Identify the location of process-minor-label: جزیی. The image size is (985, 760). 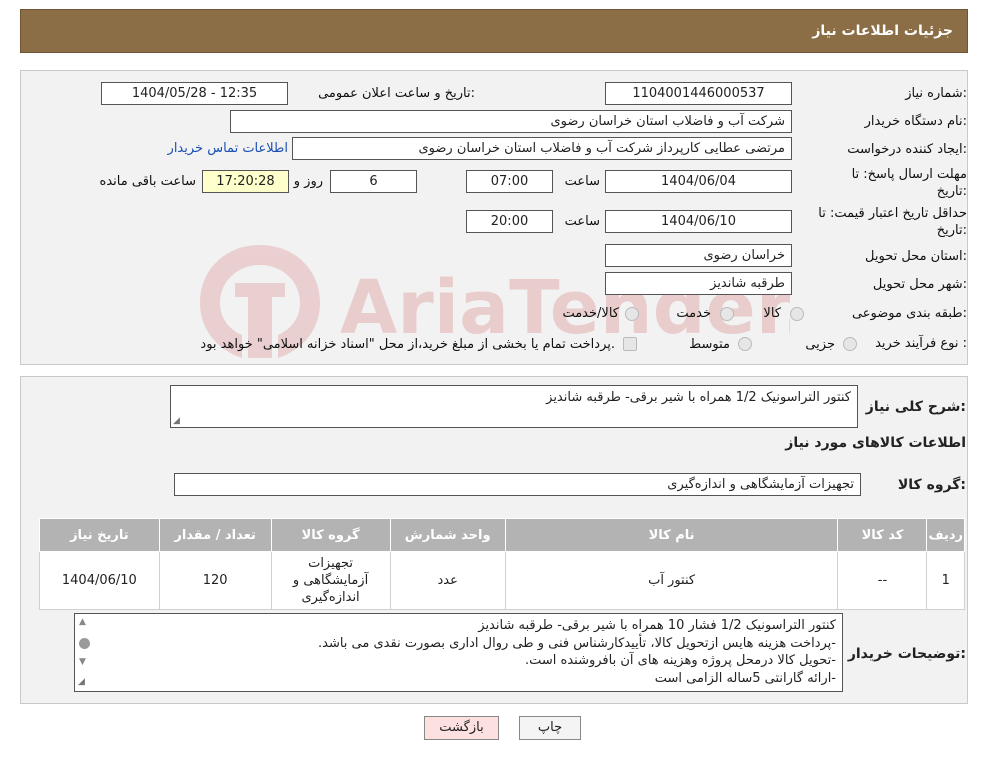
(820, 344).